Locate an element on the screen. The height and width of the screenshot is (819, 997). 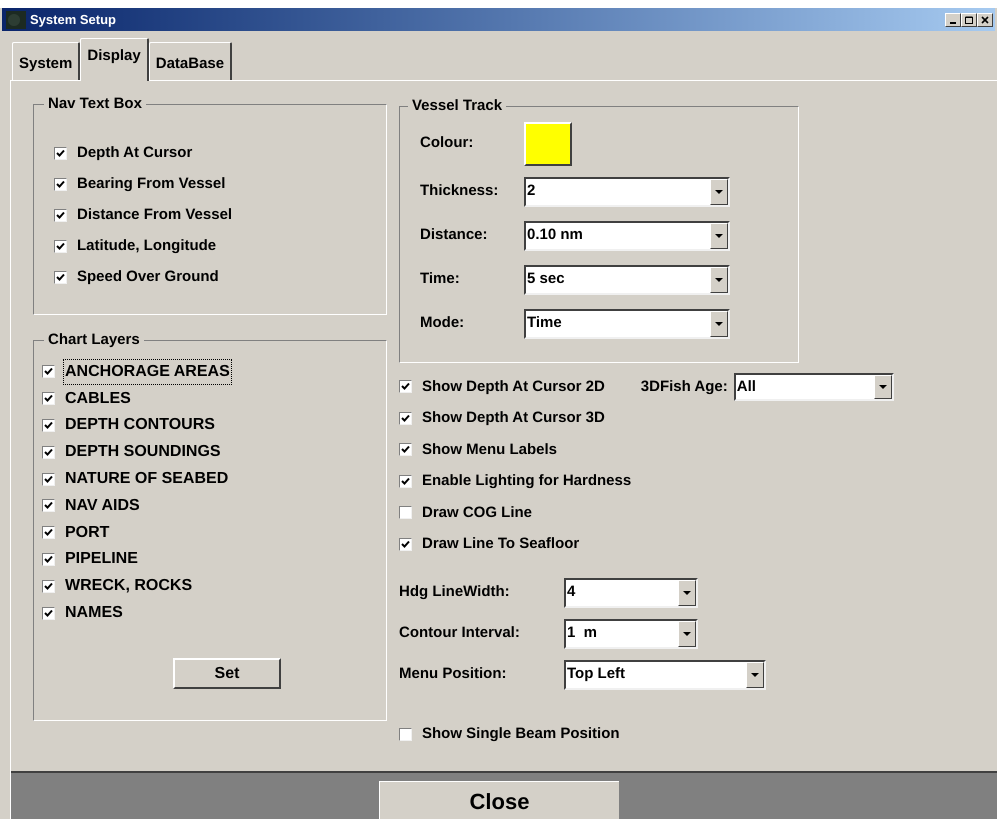
field-label: Colour: is located at coordinates (447, 143).